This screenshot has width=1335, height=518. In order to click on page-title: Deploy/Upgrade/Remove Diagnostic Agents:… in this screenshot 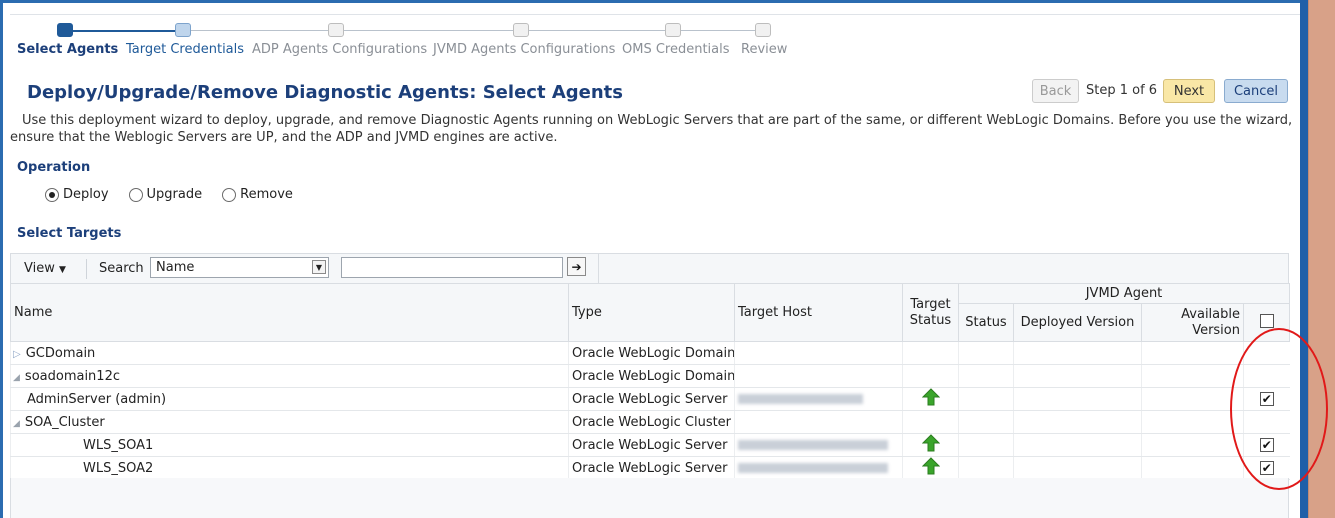, I will do `click(325, 92)`.